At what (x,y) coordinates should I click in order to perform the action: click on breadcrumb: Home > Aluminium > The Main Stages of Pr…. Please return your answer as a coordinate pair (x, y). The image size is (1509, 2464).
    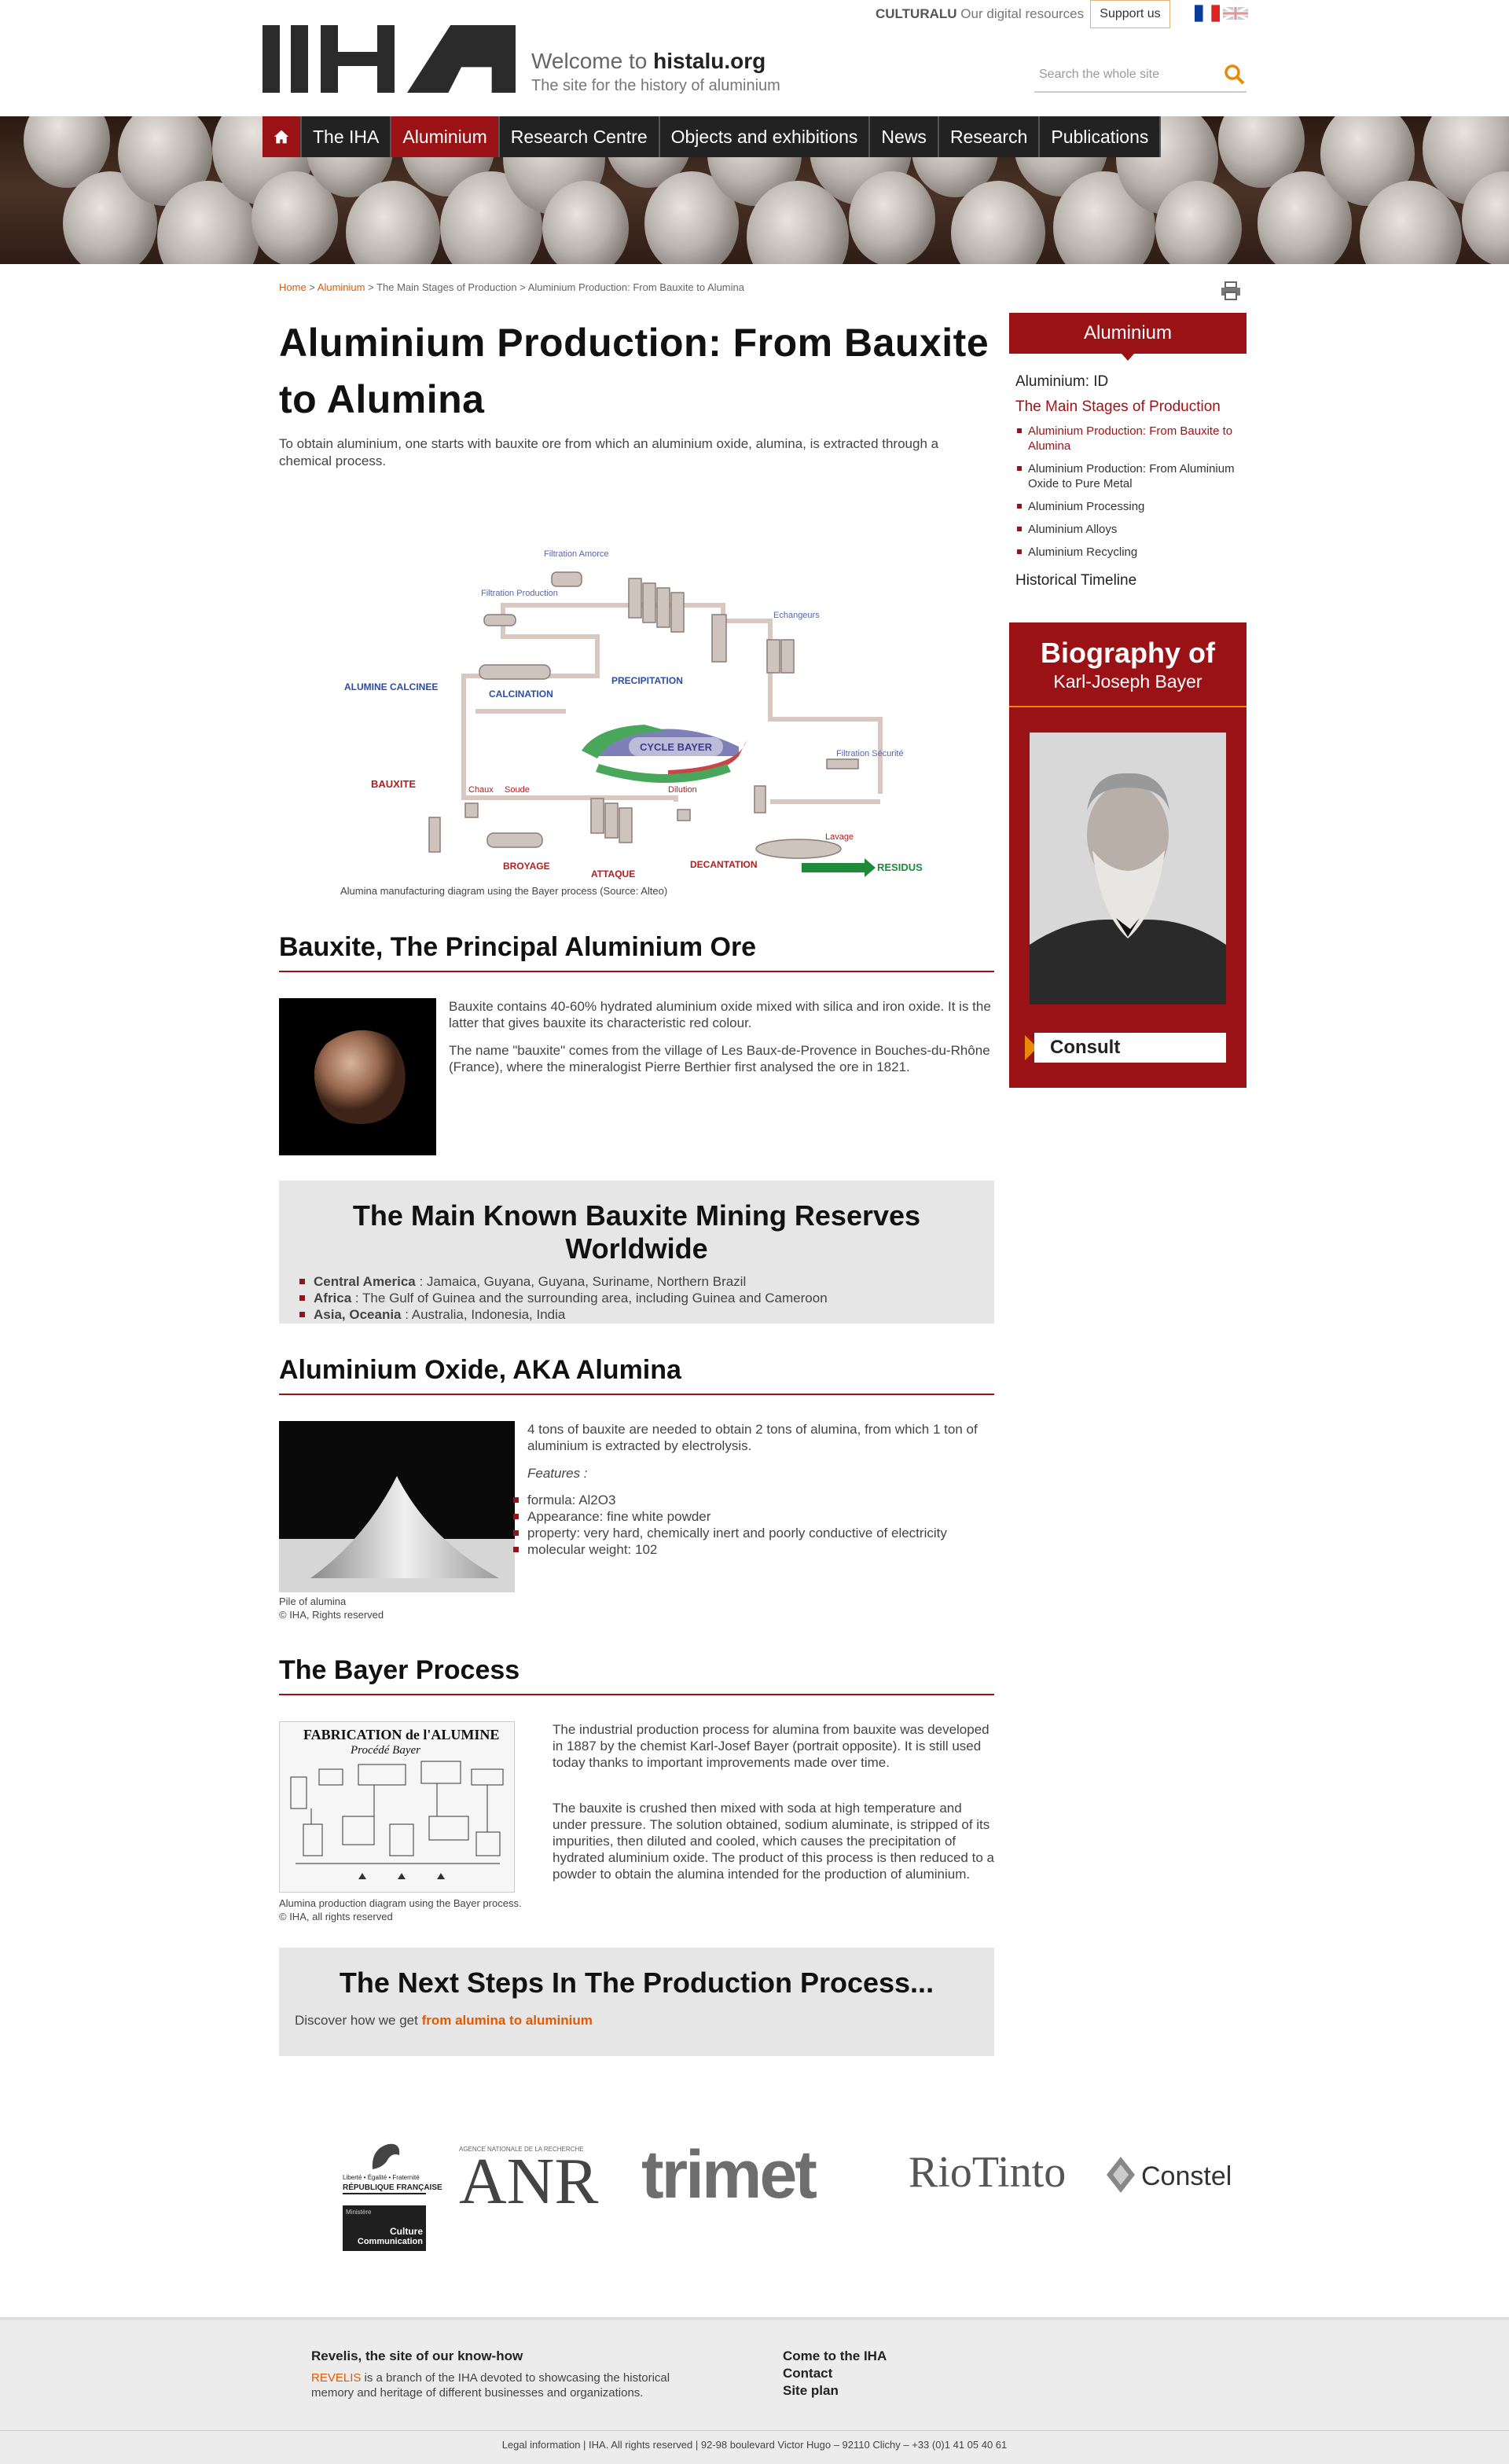
    Looking at the image, I should click on (512, 287).